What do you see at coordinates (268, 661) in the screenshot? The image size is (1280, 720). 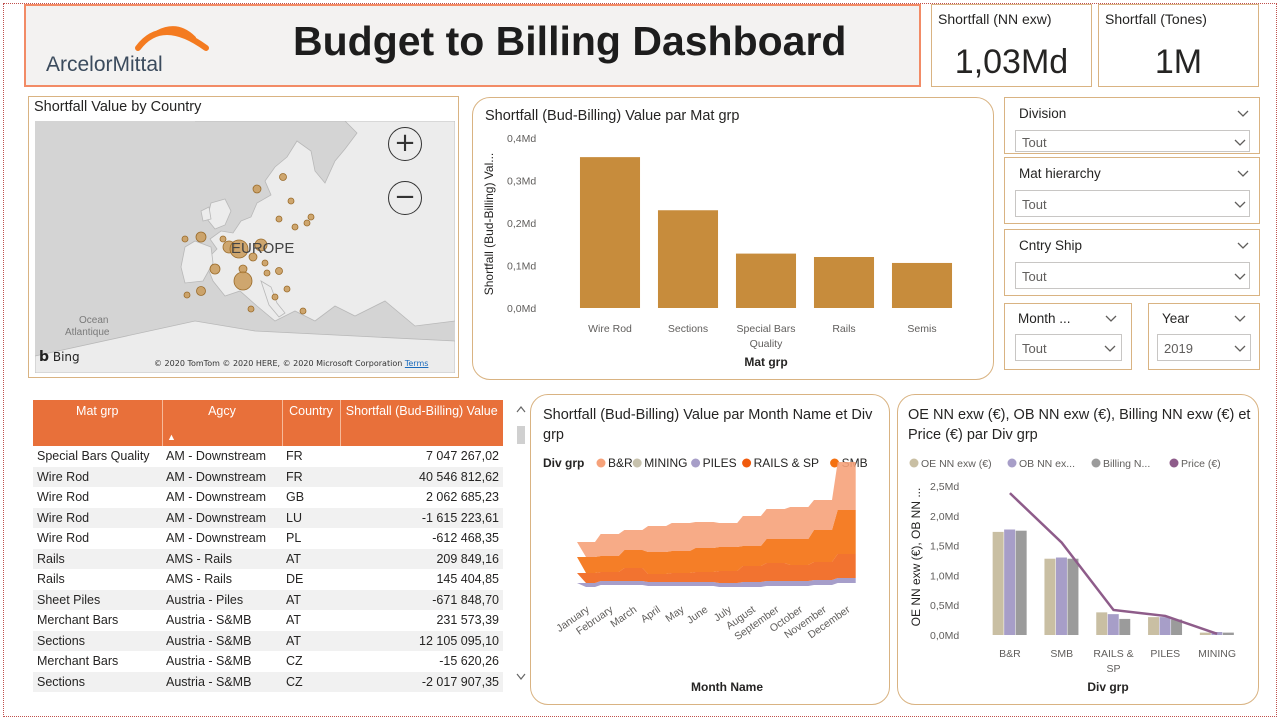 I see `table-row: Merchant Bars Austria - S&MB CZ -15 620,26` at bounding box center [268, 661].